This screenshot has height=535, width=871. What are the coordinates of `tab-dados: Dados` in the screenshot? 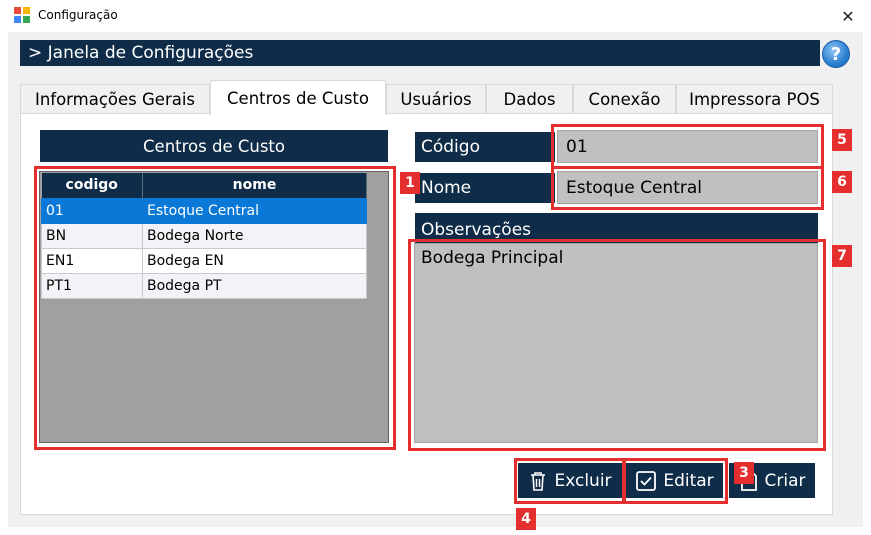 It's located at (529, 99).